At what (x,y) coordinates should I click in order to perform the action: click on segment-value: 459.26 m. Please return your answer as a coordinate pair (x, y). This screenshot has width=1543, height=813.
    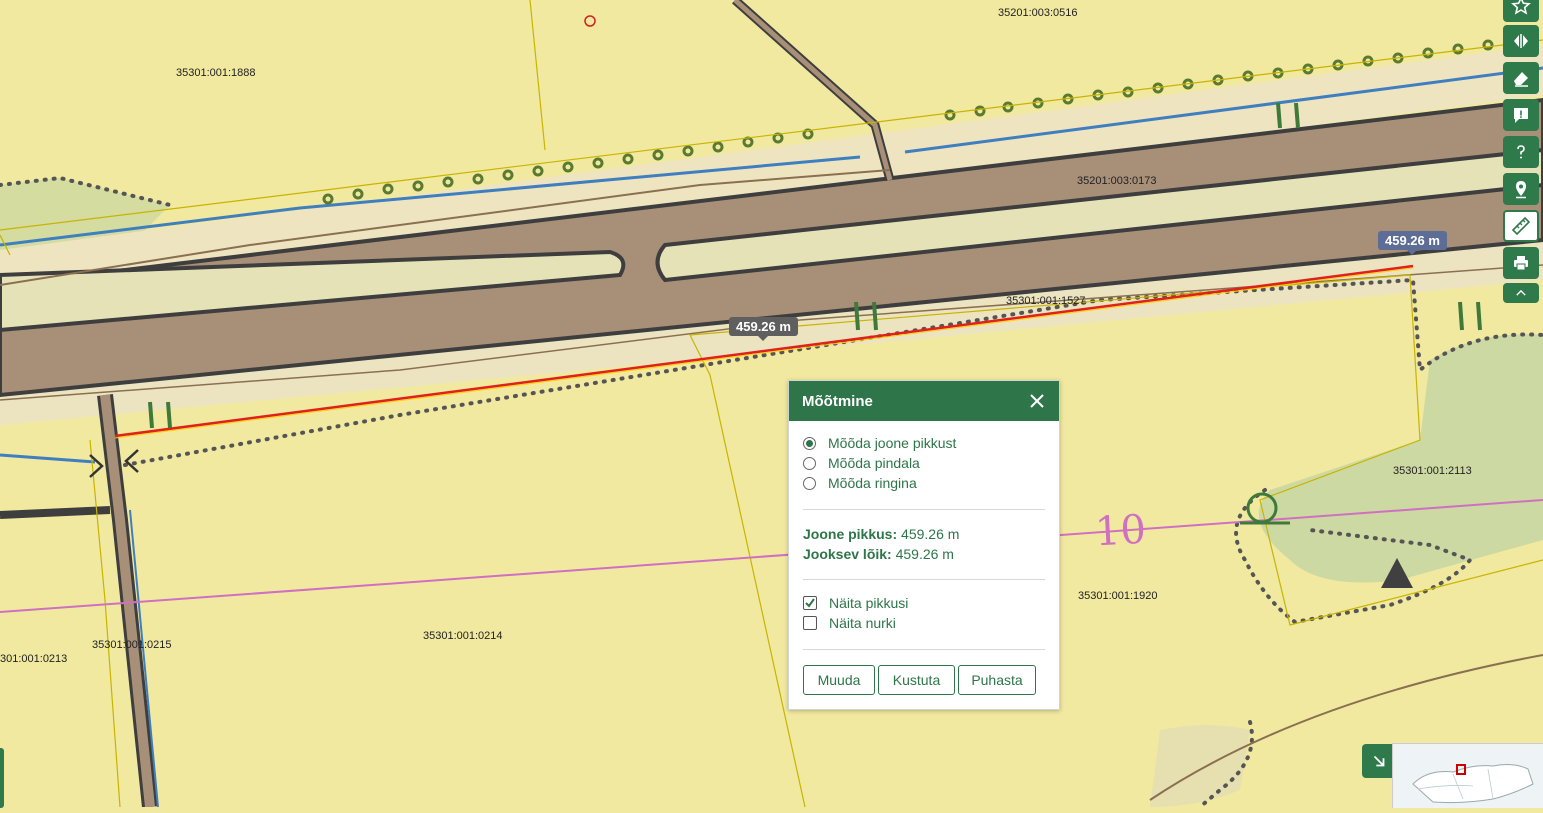
    Looking at the image, I should click on (923, 554).